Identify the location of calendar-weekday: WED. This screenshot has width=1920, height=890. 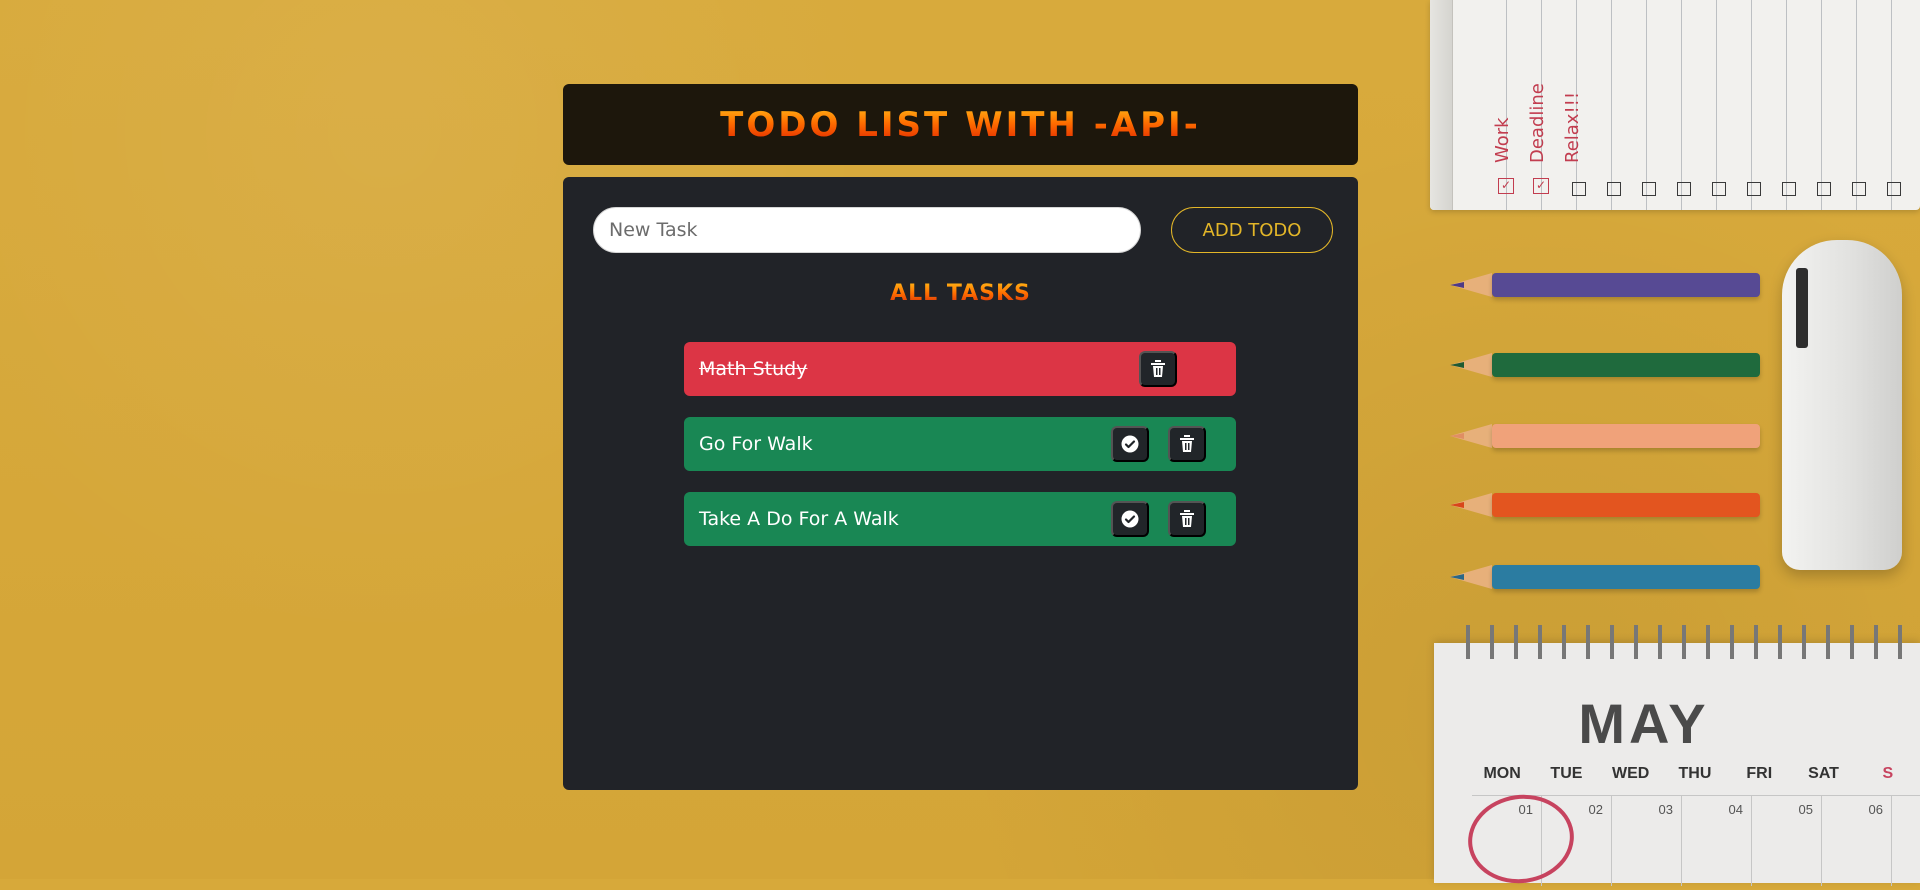
(1631, 773).